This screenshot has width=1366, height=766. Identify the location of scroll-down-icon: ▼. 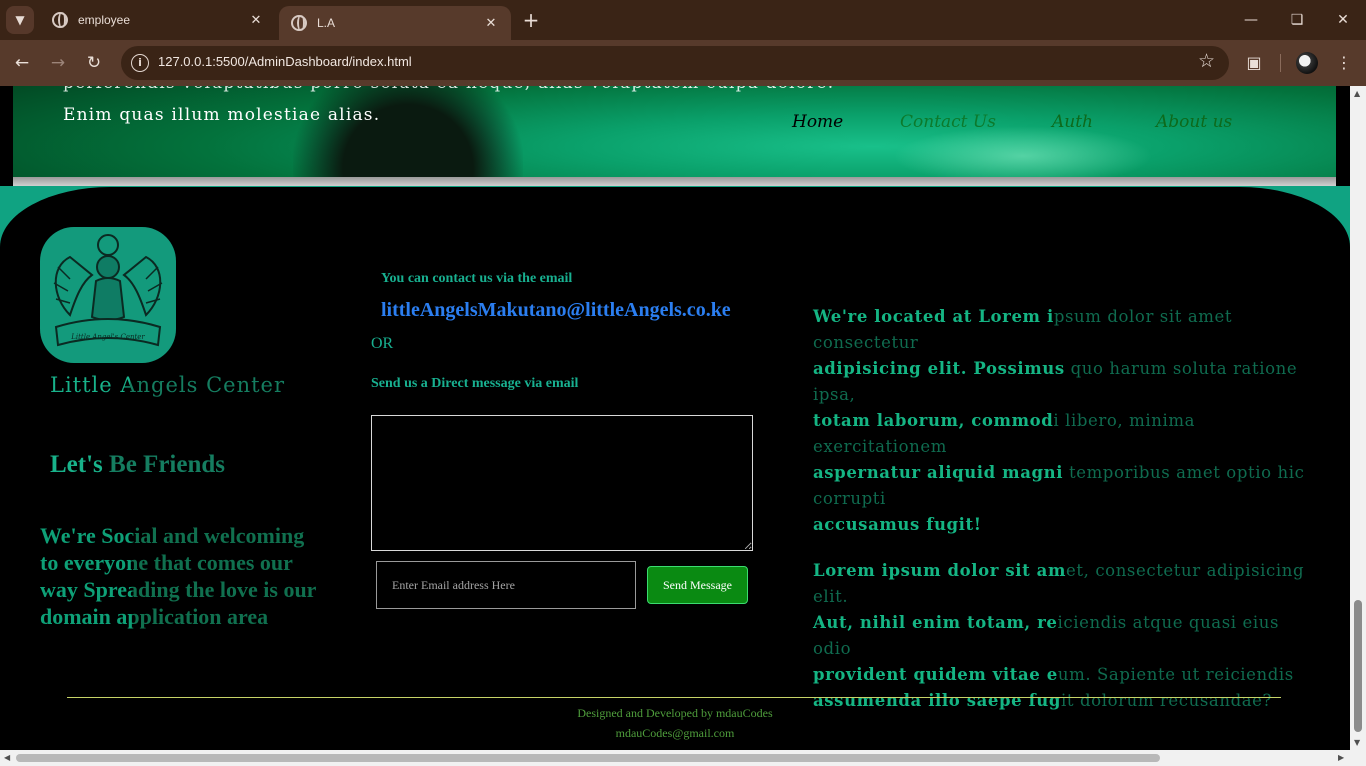
(1357, 742).